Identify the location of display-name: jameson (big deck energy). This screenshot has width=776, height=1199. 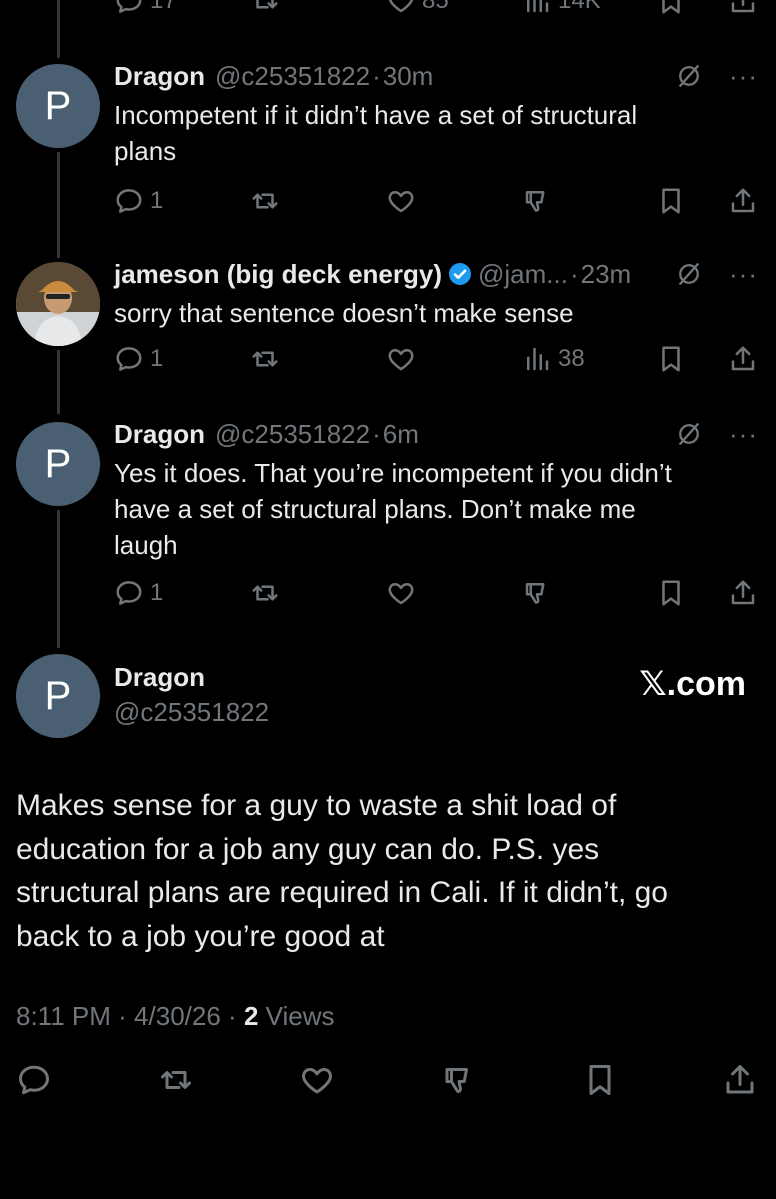
(278, 274).